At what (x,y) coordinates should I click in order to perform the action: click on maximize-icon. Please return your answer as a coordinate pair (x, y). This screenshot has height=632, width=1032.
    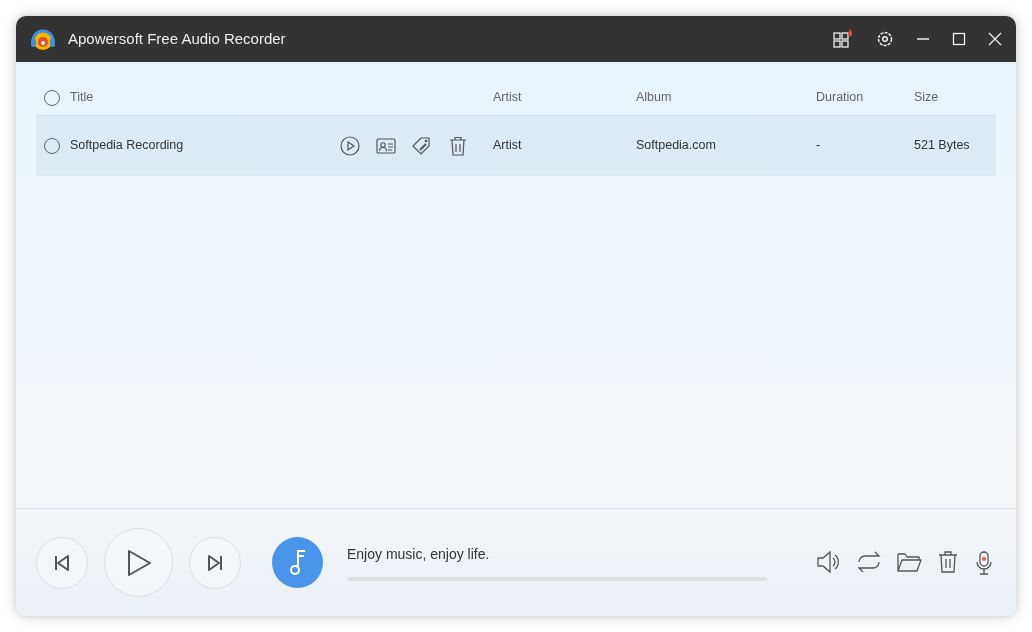
    Looking at the image, I should click on (959, 39).